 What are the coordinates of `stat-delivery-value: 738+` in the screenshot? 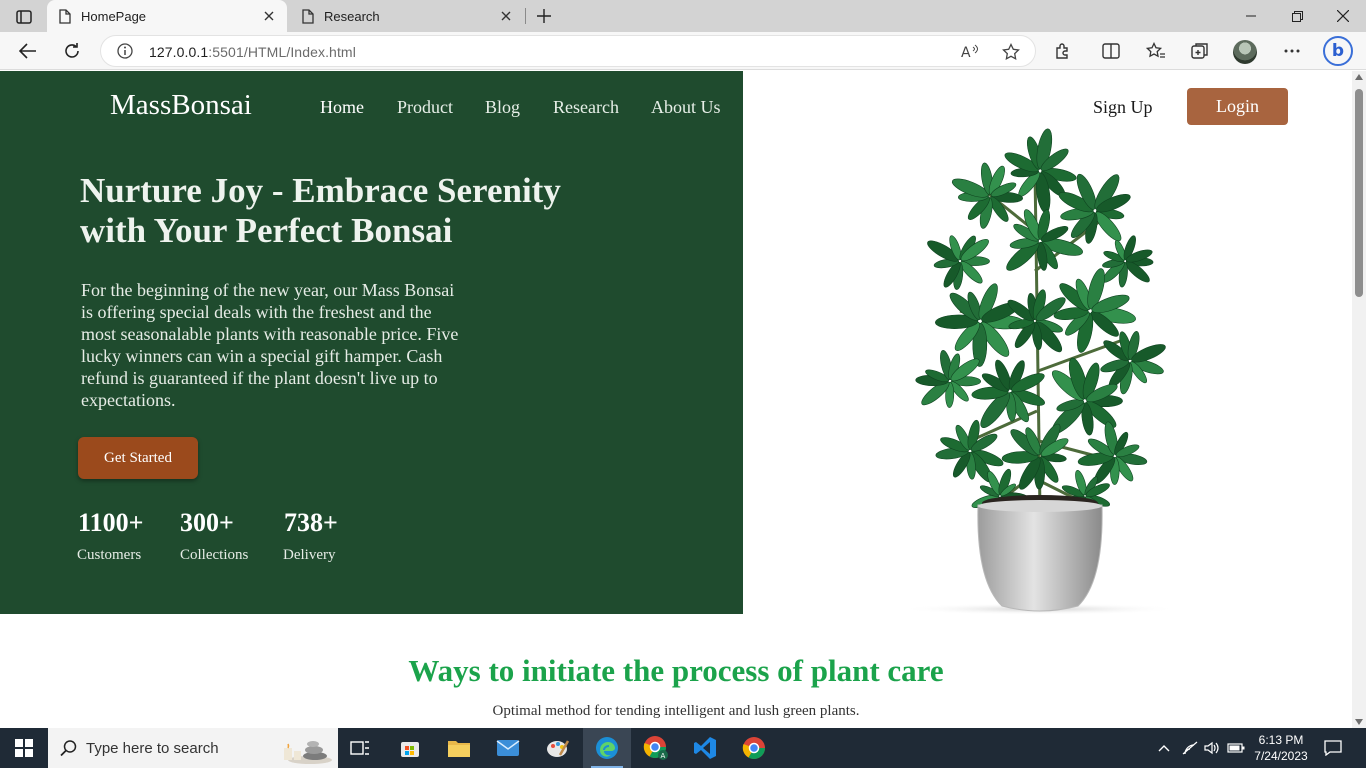 It's located at (311, 522).